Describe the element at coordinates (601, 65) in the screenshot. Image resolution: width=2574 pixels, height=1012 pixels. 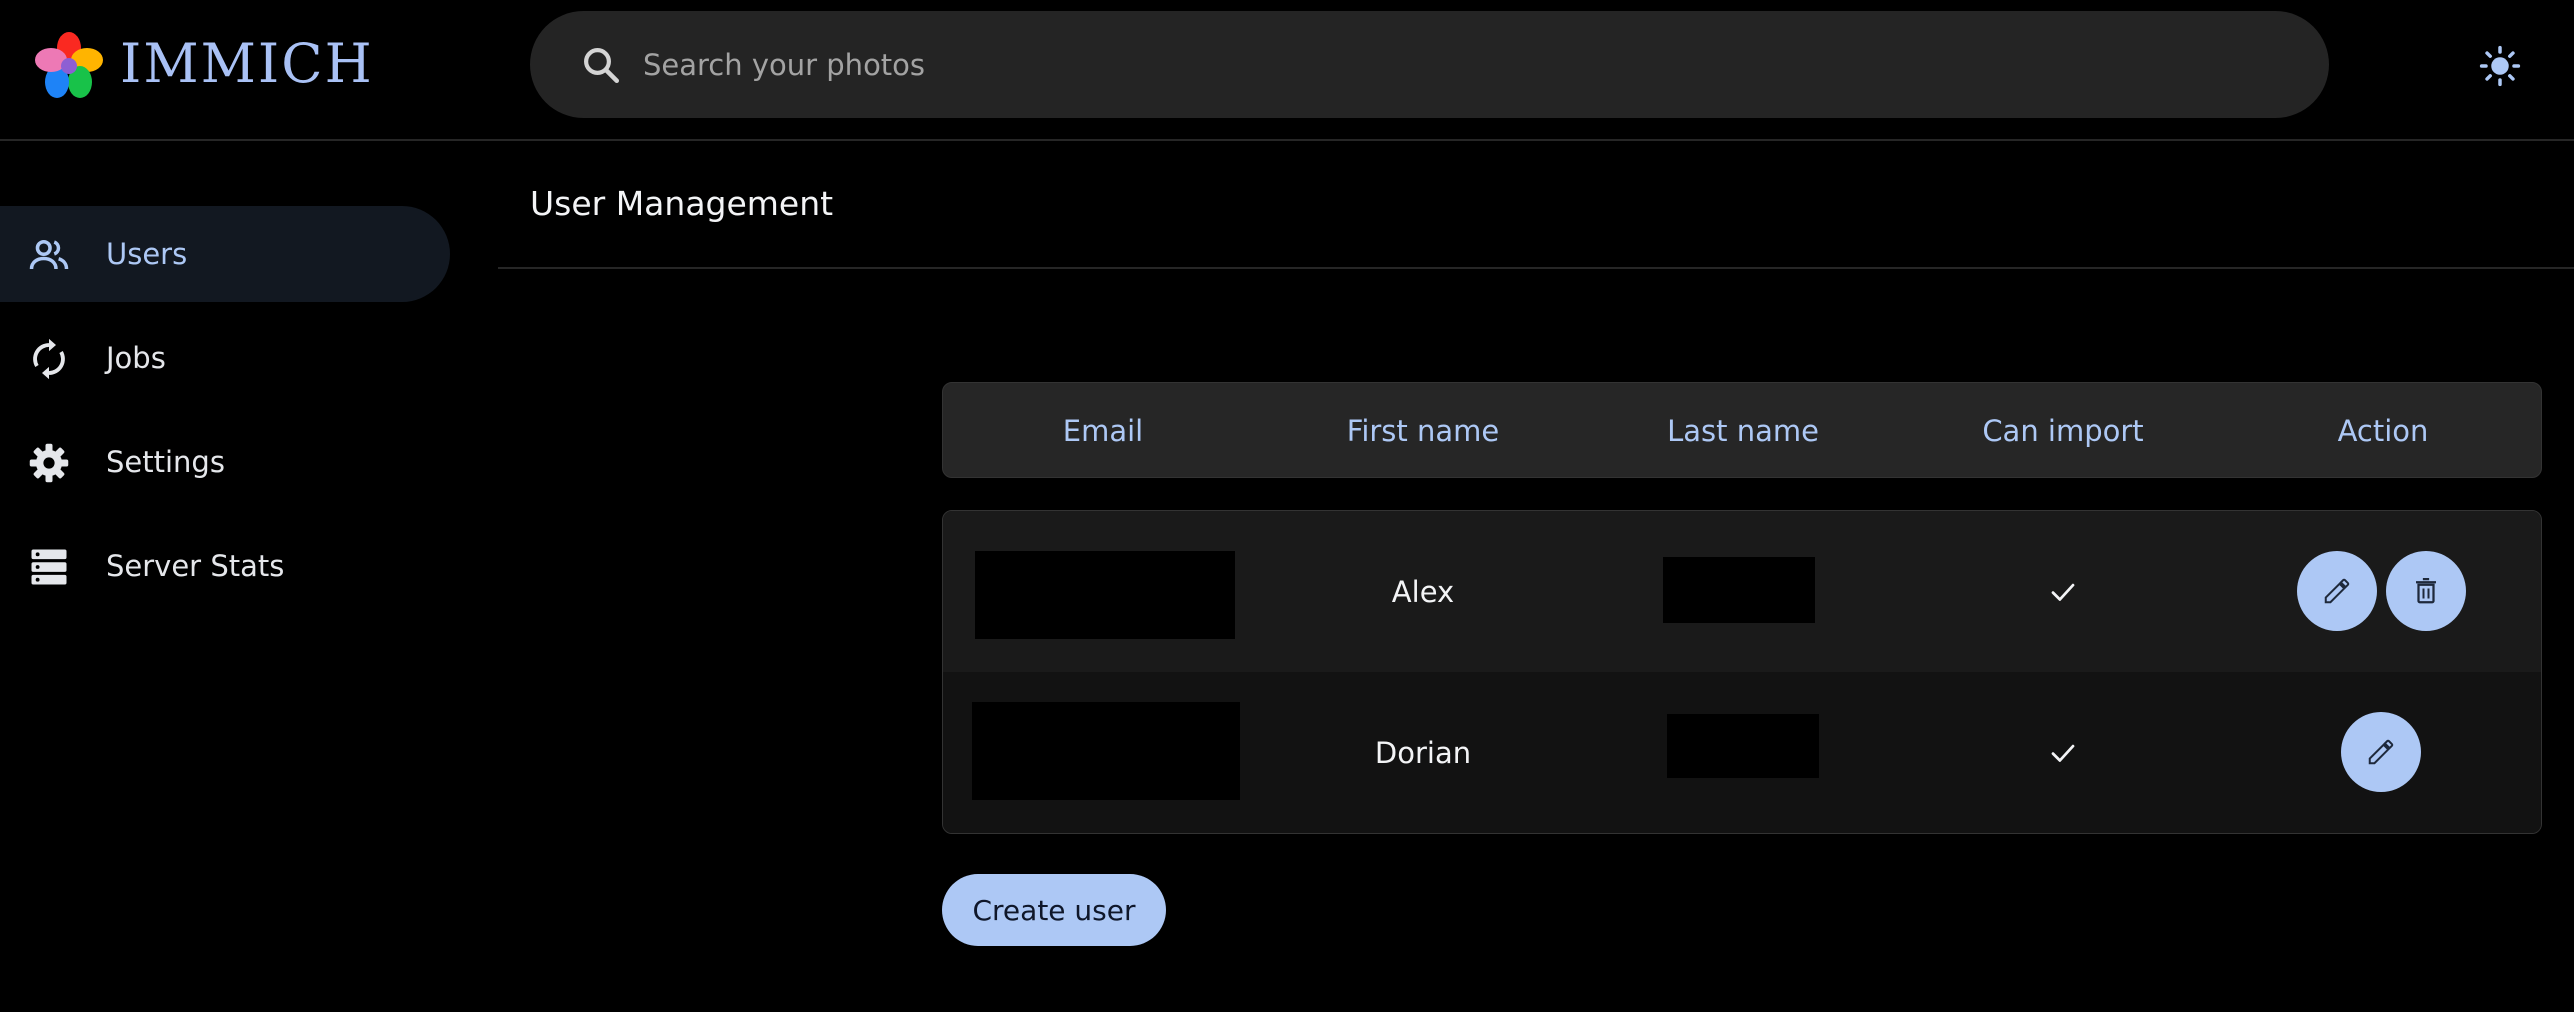
I see `search-icon` at that location.